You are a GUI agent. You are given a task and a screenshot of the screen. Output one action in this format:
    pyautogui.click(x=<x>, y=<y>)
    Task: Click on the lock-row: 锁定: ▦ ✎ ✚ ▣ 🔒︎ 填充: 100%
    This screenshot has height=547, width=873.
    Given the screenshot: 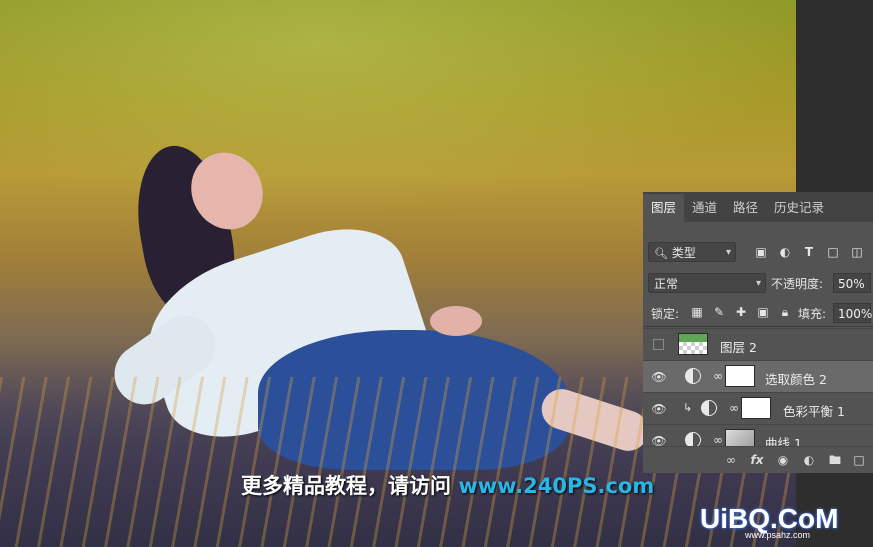 What is the action you would take?
    pyautogui.click(x=758, y=313)
    